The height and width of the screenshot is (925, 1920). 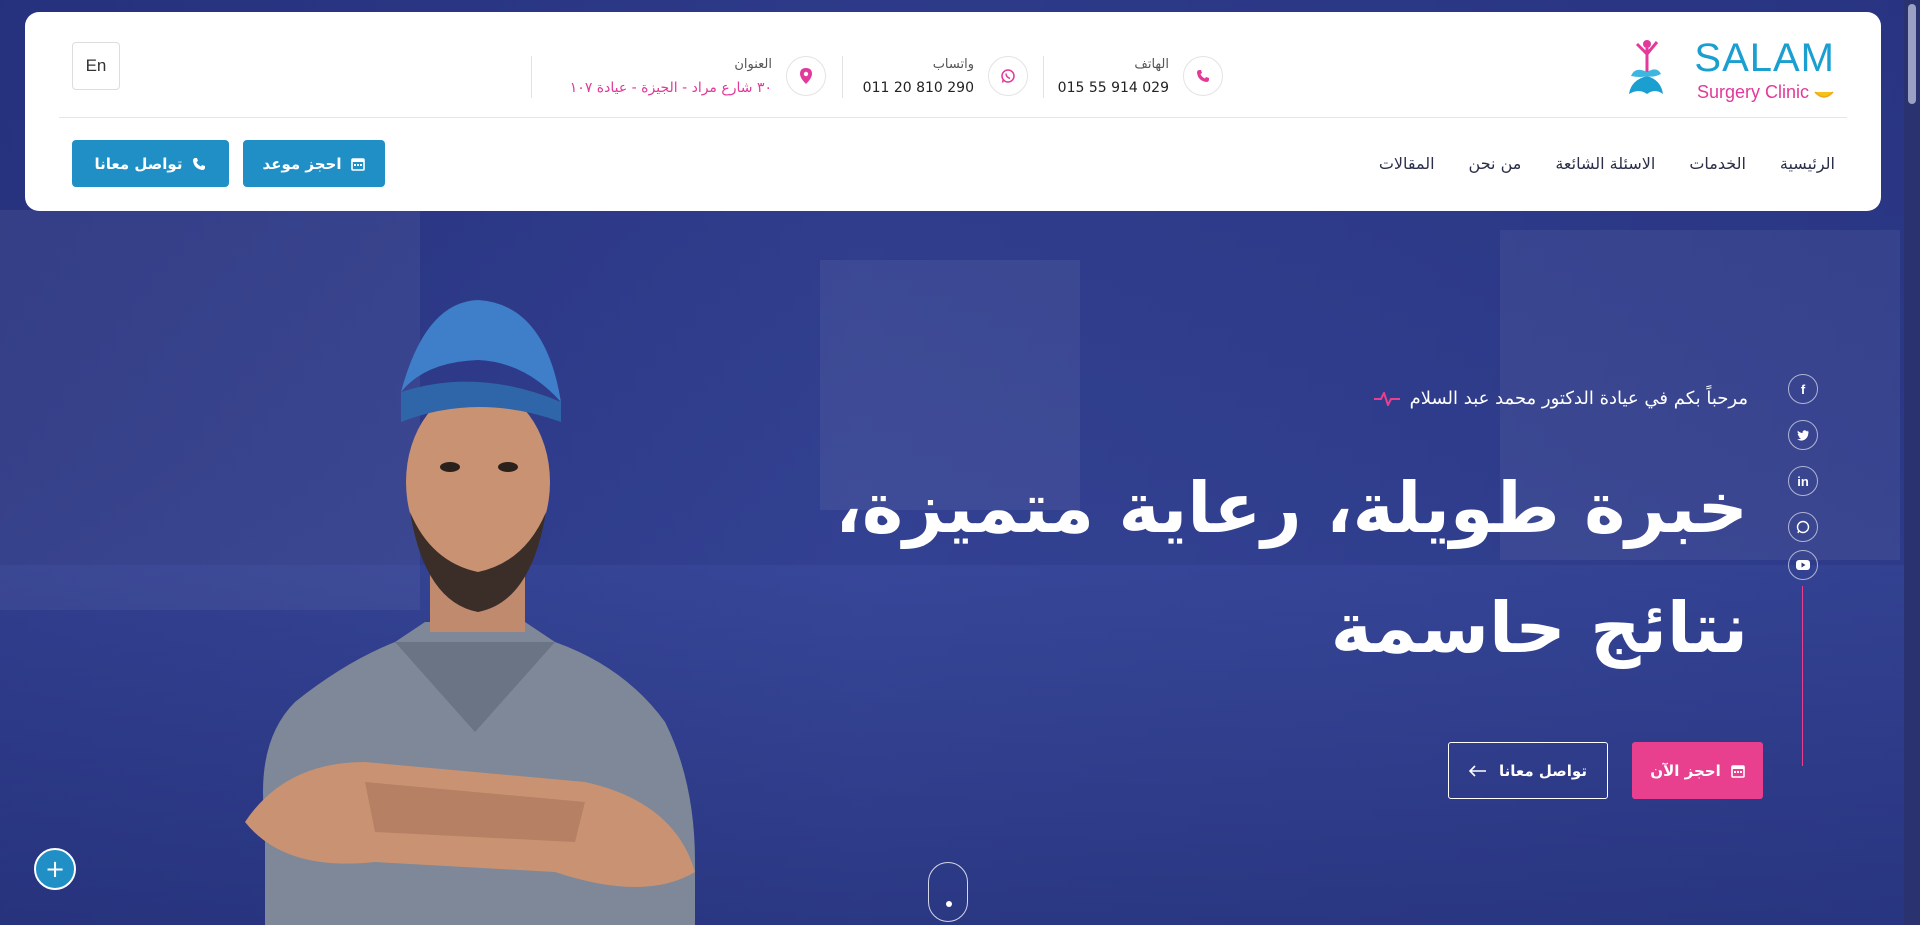 What do you see at coordinates (1685, 770) in the screenshot?
I see `book-now-label: احجز الآن` at bounding box center [1685, 770].